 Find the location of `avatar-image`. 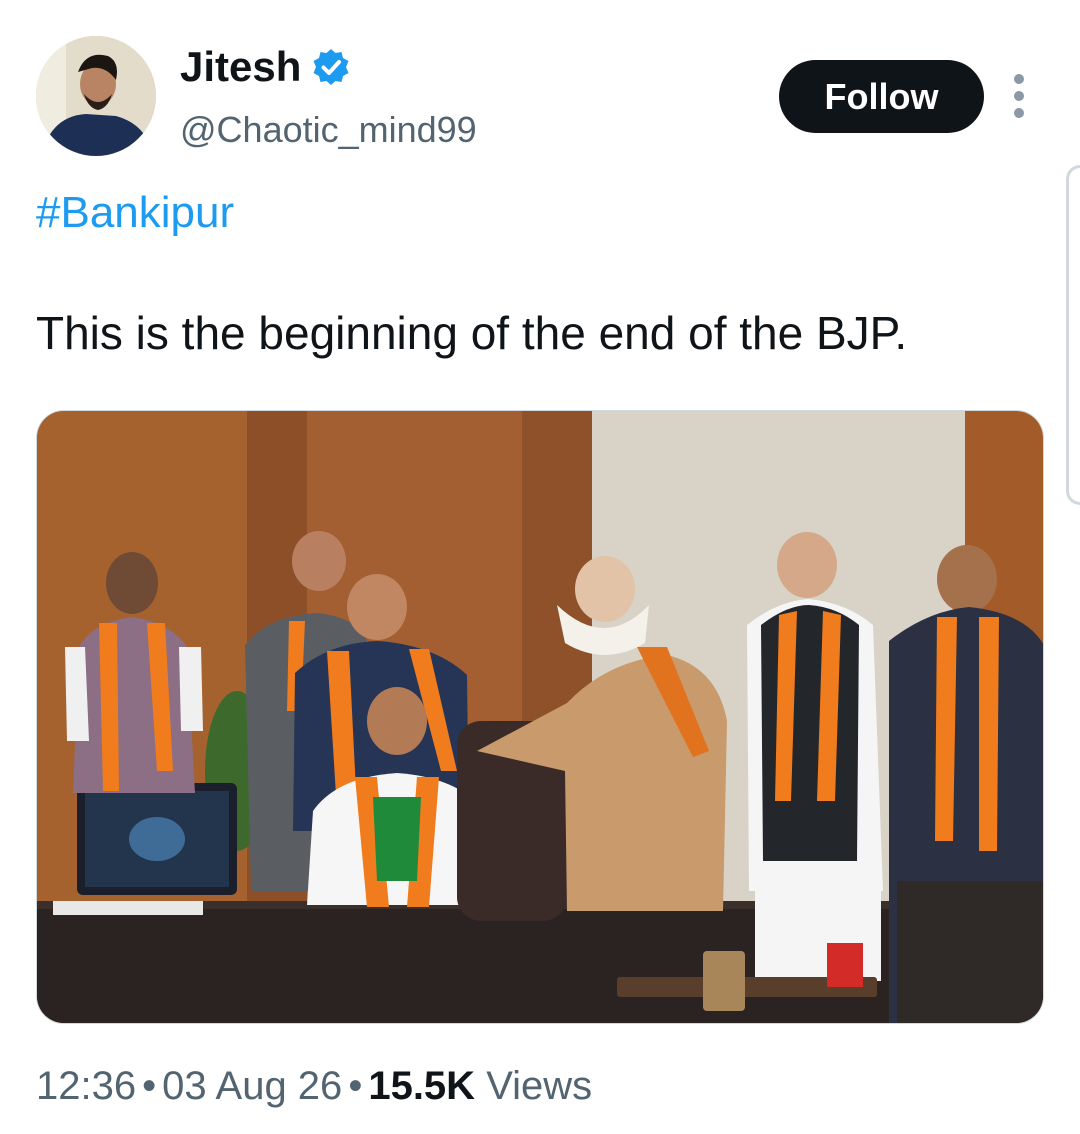

avatar-image is located at coordinates (96, 96).